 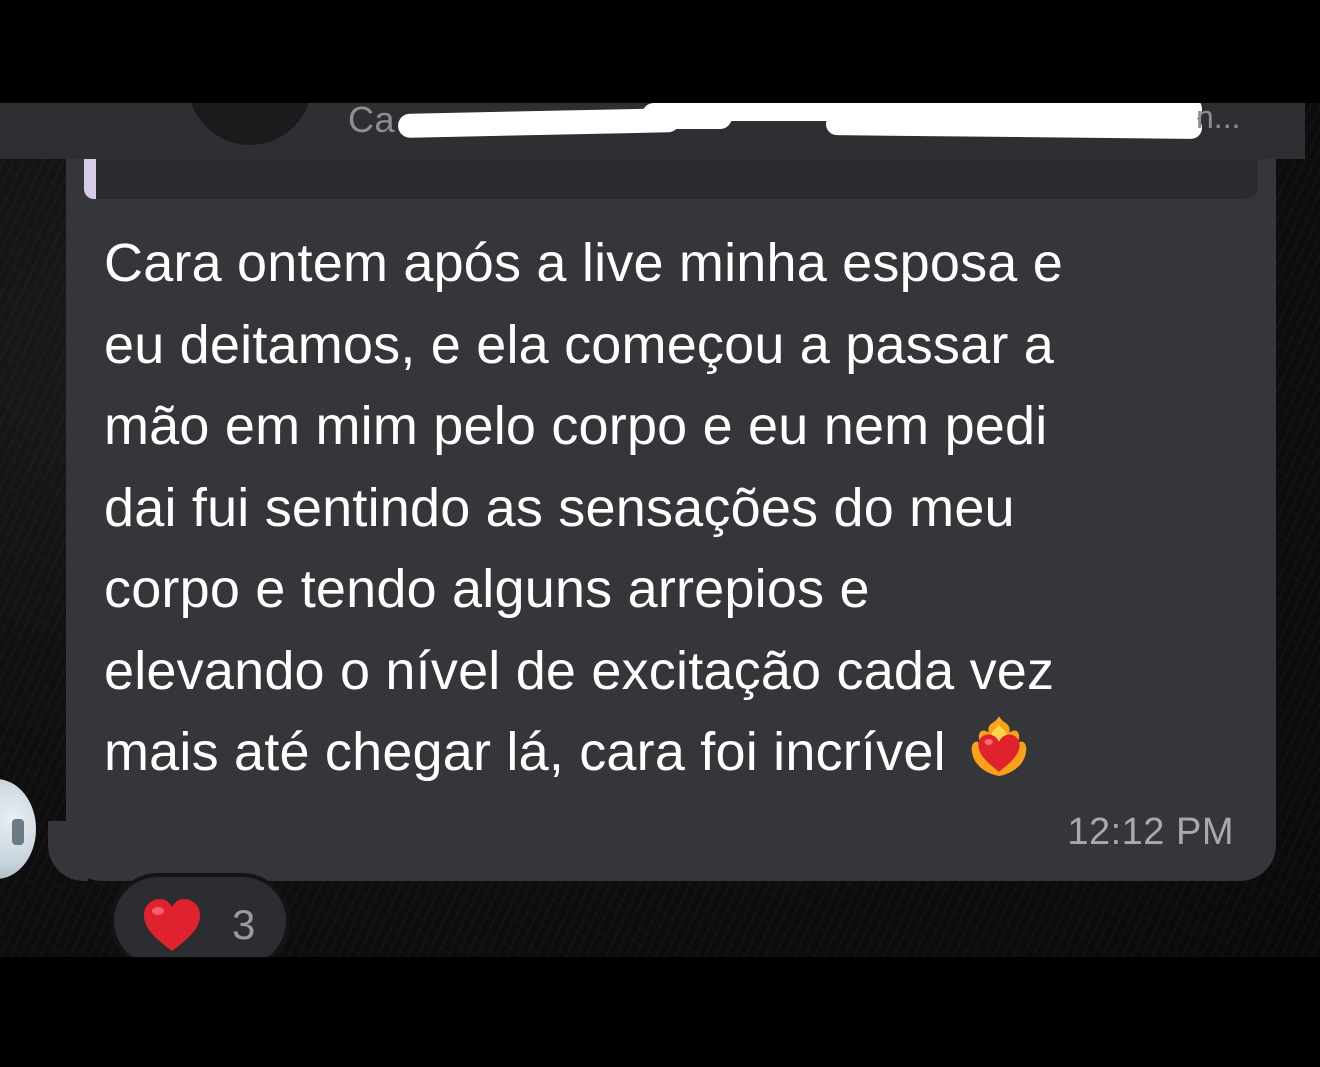 What do you see at coordinates (372, 121) in the screenshot?
I see `sender-name: Ca` at bounding box center [372, 121].